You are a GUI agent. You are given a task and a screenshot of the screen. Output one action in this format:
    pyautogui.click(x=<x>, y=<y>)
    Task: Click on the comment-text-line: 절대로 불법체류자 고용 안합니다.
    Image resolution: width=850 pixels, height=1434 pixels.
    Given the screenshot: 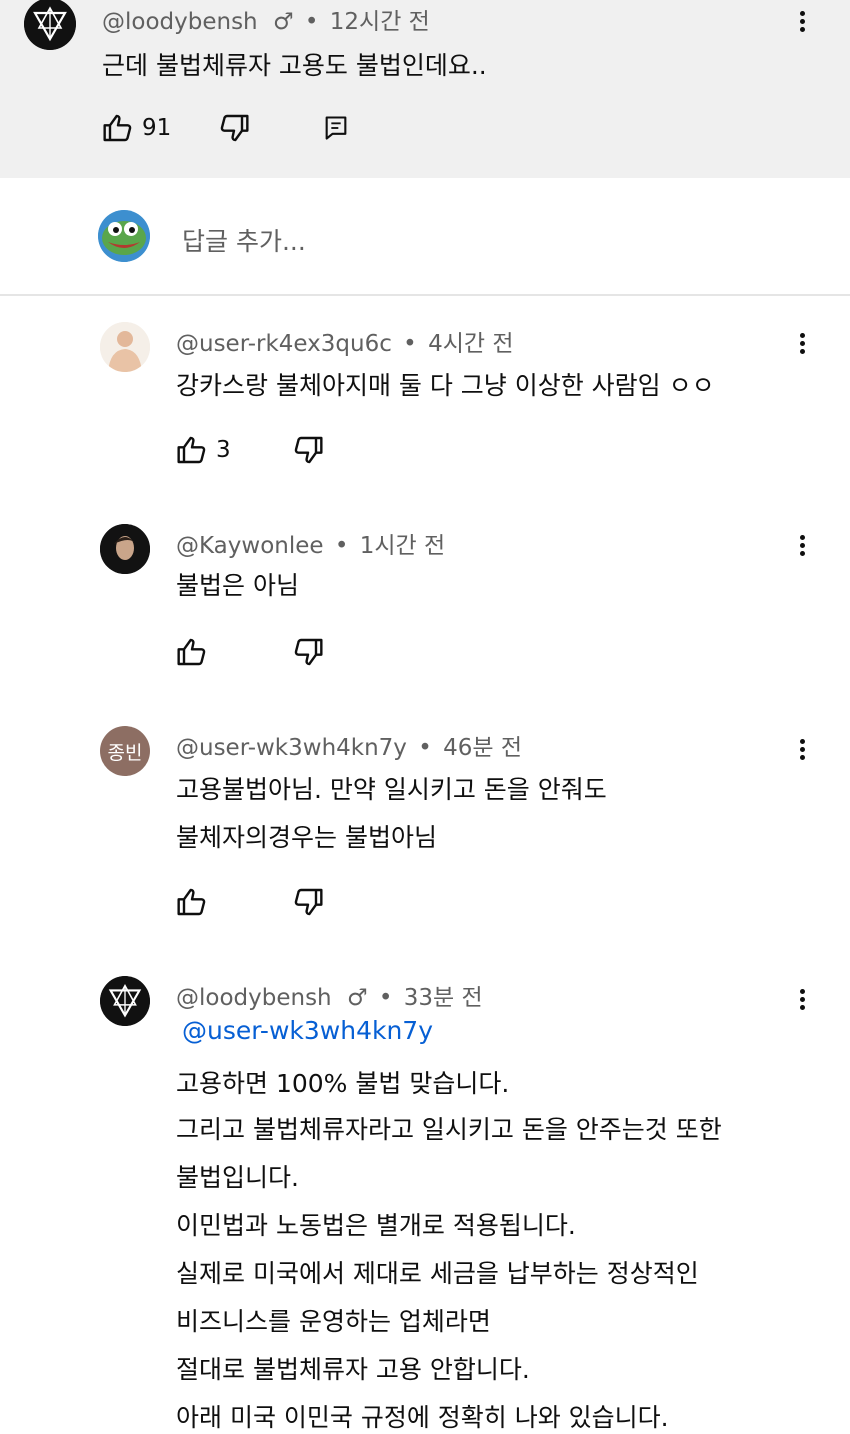 What is the action you would take?
    pyautogui.click(x=353, y=1369)
    